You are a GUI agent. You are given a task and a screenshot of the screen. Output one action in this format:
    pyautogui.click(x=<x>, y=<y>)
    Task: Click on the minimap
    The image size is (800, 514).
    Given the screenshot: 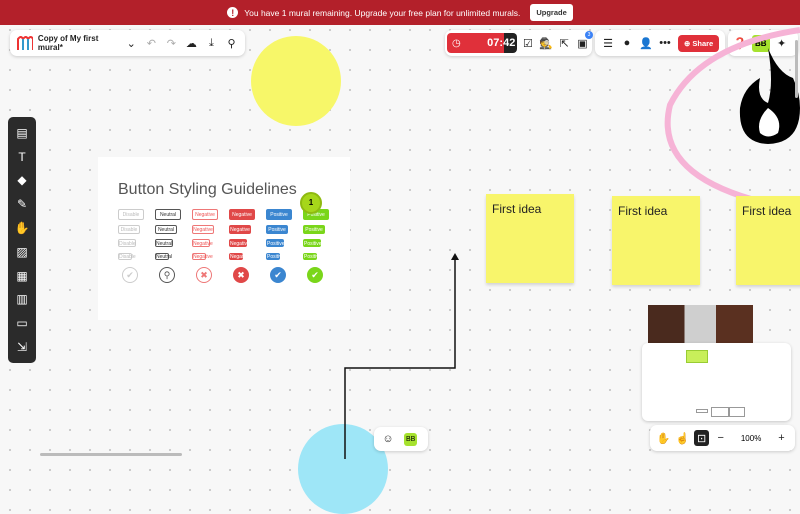 What is the action you would take?
    pyautogui.click(x=716, y=382)
    